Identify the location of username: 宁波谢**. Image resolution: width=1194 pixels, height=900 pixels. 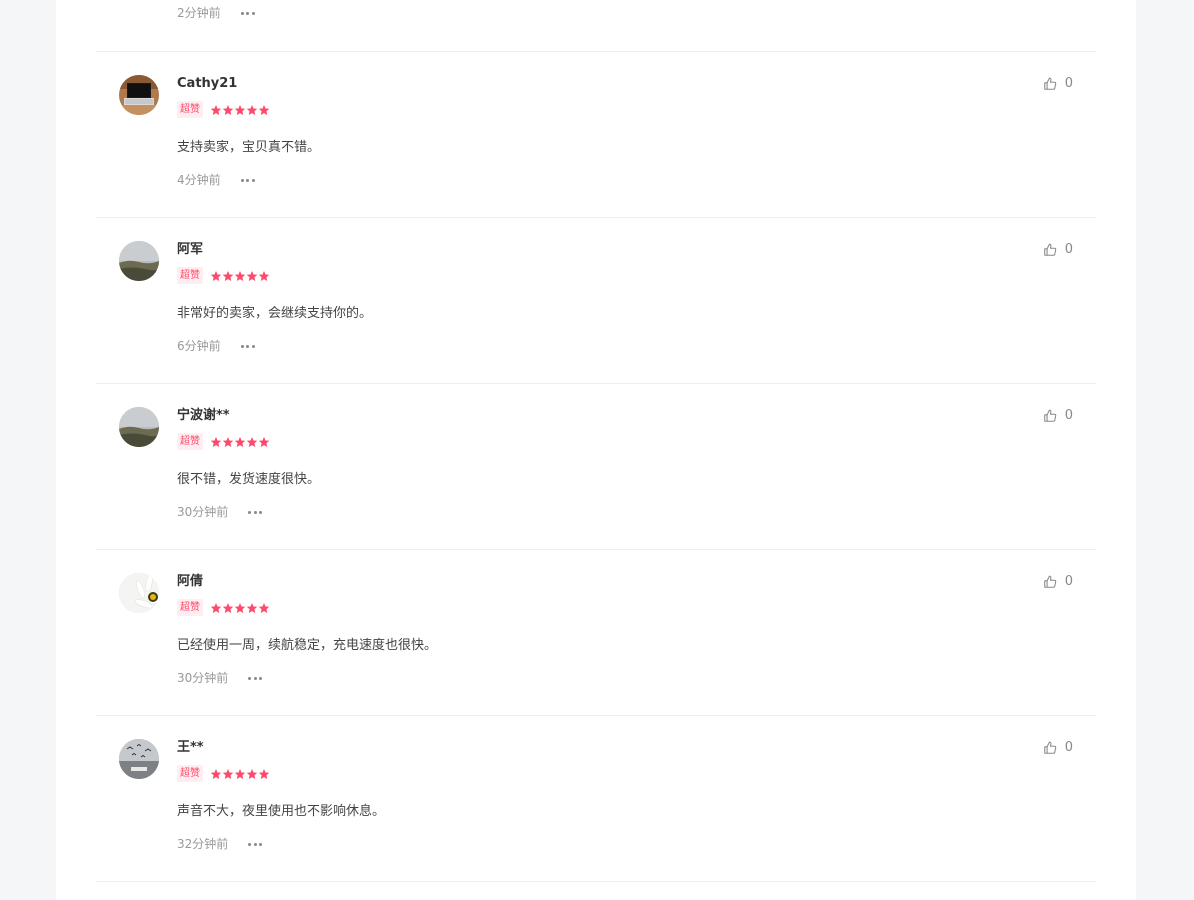
(203, 415).